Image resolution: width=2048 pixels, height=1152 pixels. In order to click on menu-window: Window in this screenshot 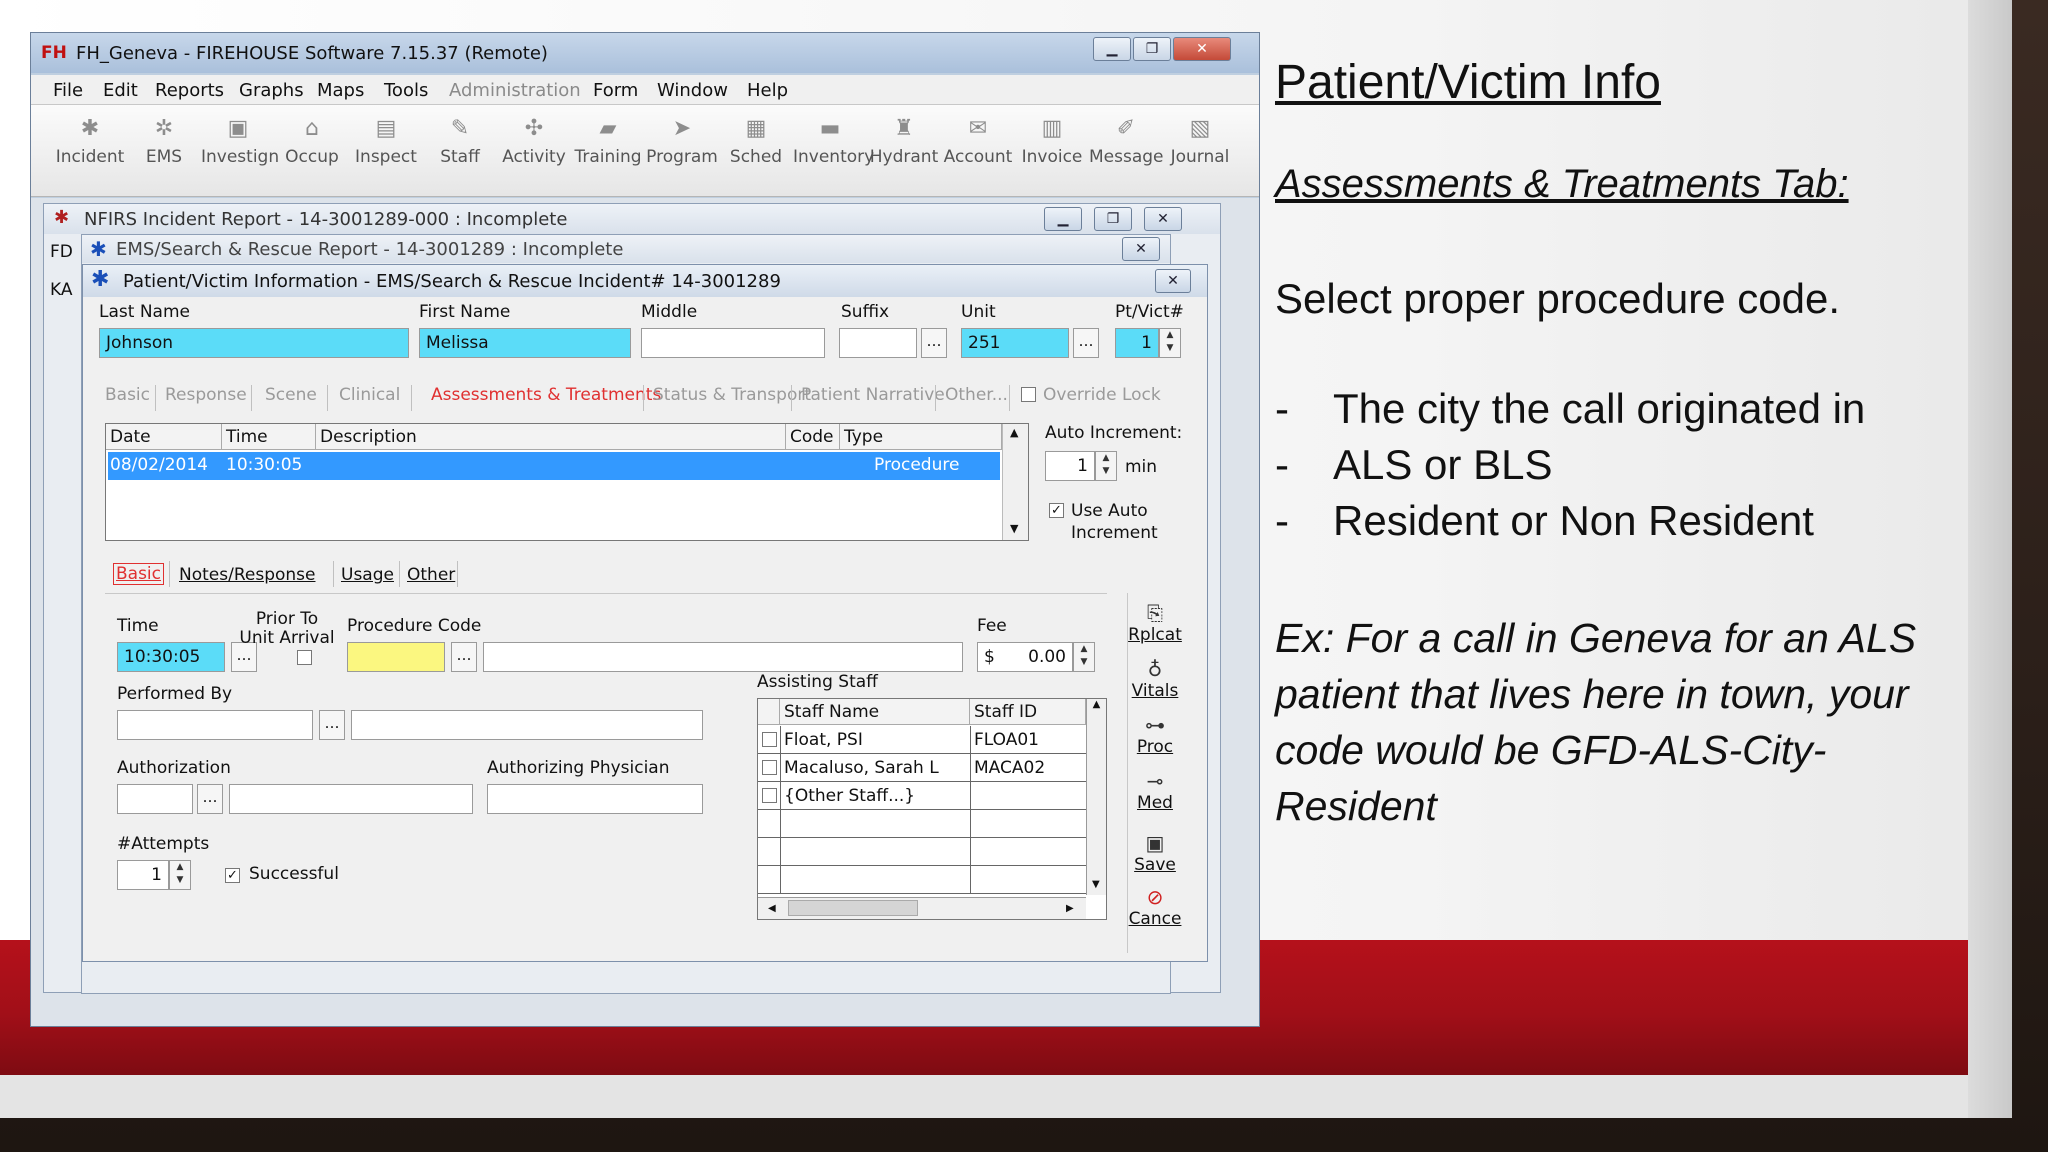, I will do `click(692, 90)`.